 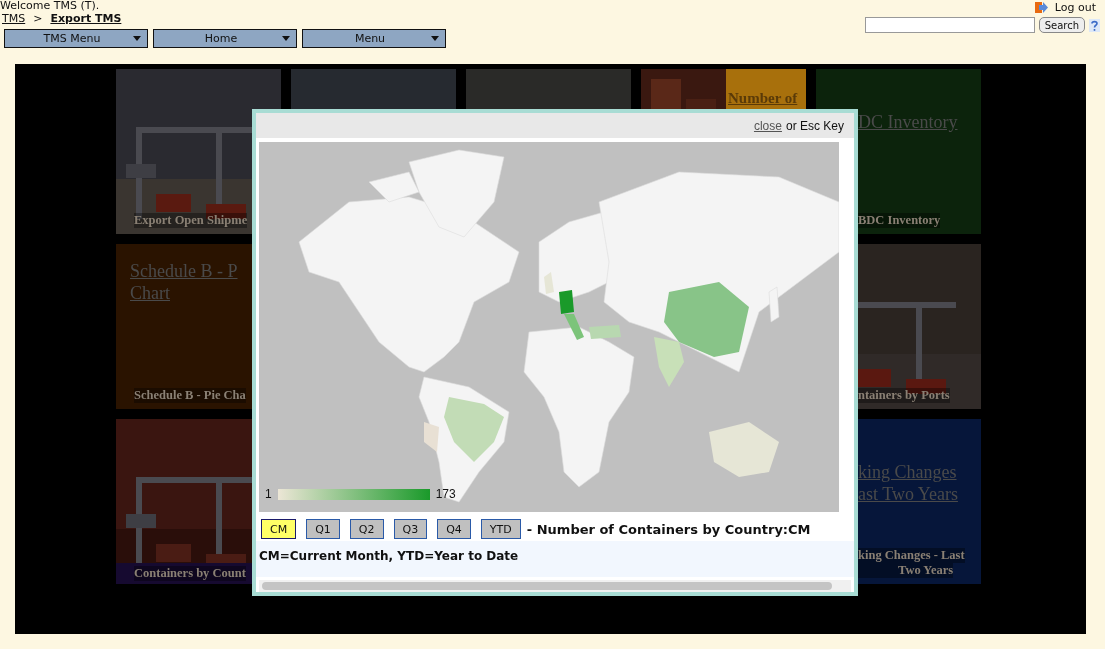 What do you see at coordinates (906, 570) in the screenshot?
I see `tile-caption: Two Years` at bounding box center [906, 570].